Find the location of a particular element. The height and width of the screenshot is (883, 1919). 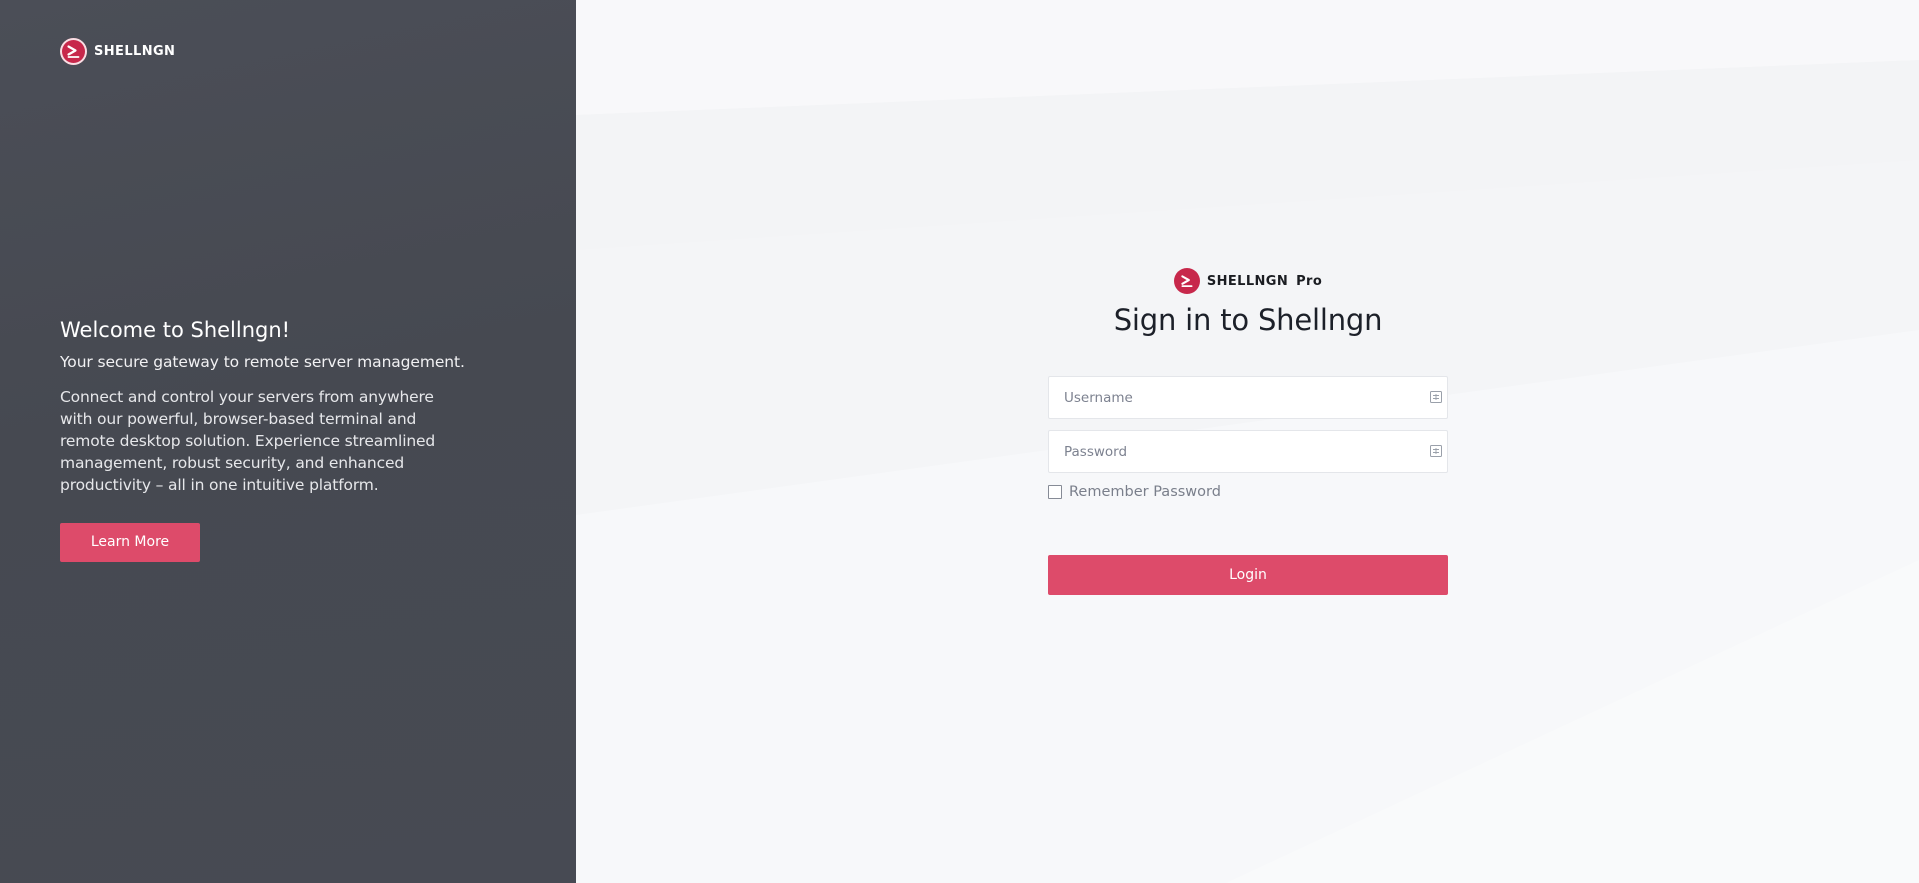

login-title: Sign in to Shellngn is located at coordinates (1248, 320).